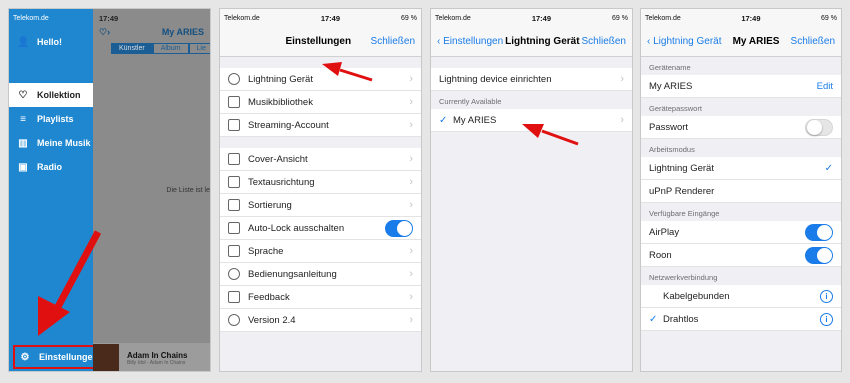 This screenshot has width=850, height=383. What do you see at coordinates (681, 168) in the screenshot?
I see `row-label: Lightning Gerät` at bounding box center [681, 168].